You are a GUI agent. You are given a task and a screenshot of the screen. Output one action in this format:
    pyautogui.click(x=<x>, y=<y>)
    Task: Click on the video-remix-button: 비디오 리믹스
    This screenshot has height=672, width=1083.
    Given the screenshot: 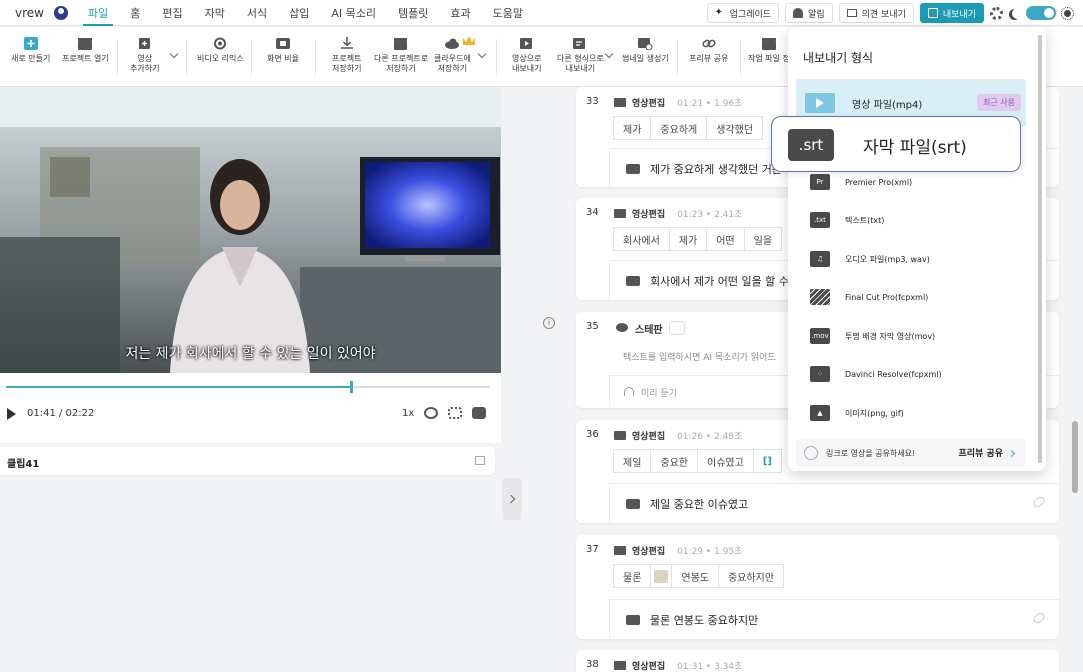 What is the action you would take?
    pyautogui.click(x=220, y=50)
    